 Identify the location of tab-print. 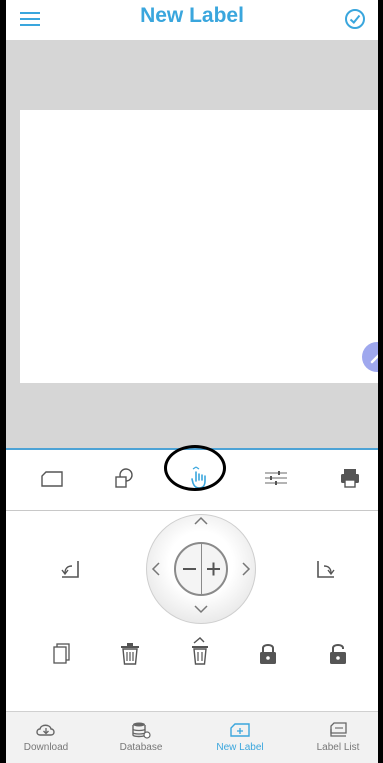
(350, 478).